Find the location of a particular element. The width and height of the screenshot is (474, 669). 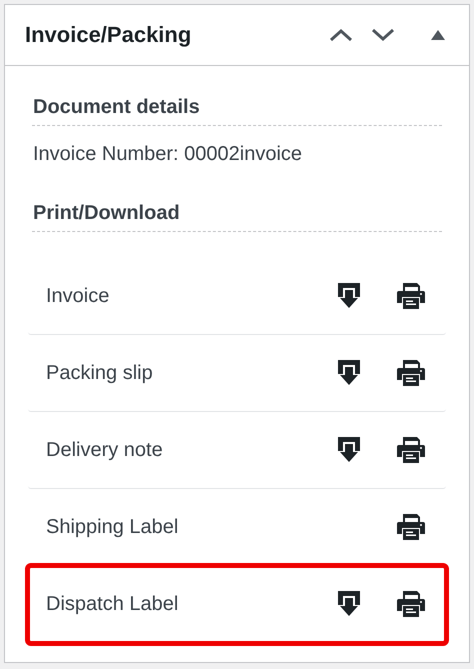

document-label: Dispatch Label is located at coordinates (113, 604).